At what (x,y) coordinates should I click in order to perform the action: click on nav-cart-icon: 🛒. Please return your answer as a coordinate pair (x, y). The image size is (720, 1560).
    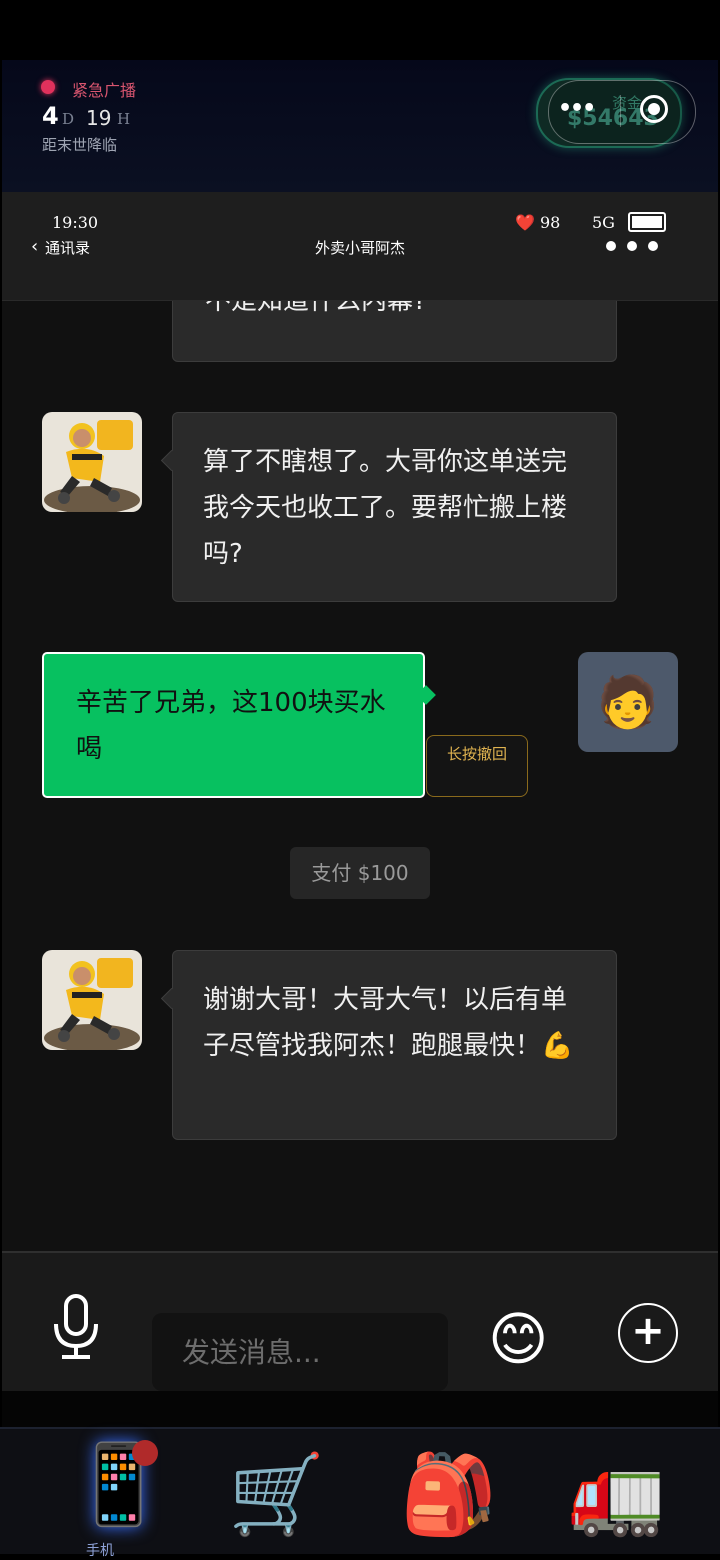
    Looking at the image, I should click on (276, 1495).